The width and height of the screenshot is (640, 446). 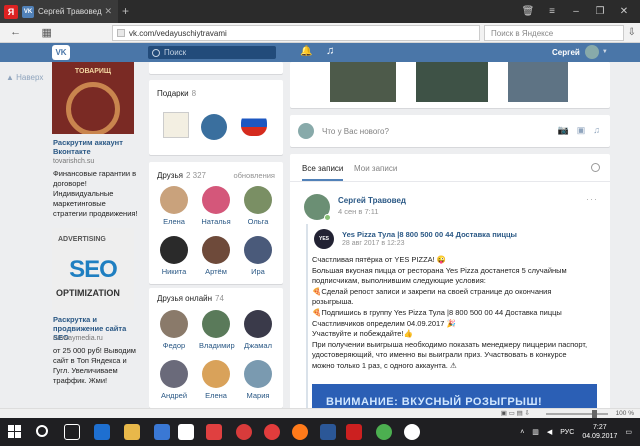 I want to click on repost-group-avatar: YES, so click(x=324, y=239).